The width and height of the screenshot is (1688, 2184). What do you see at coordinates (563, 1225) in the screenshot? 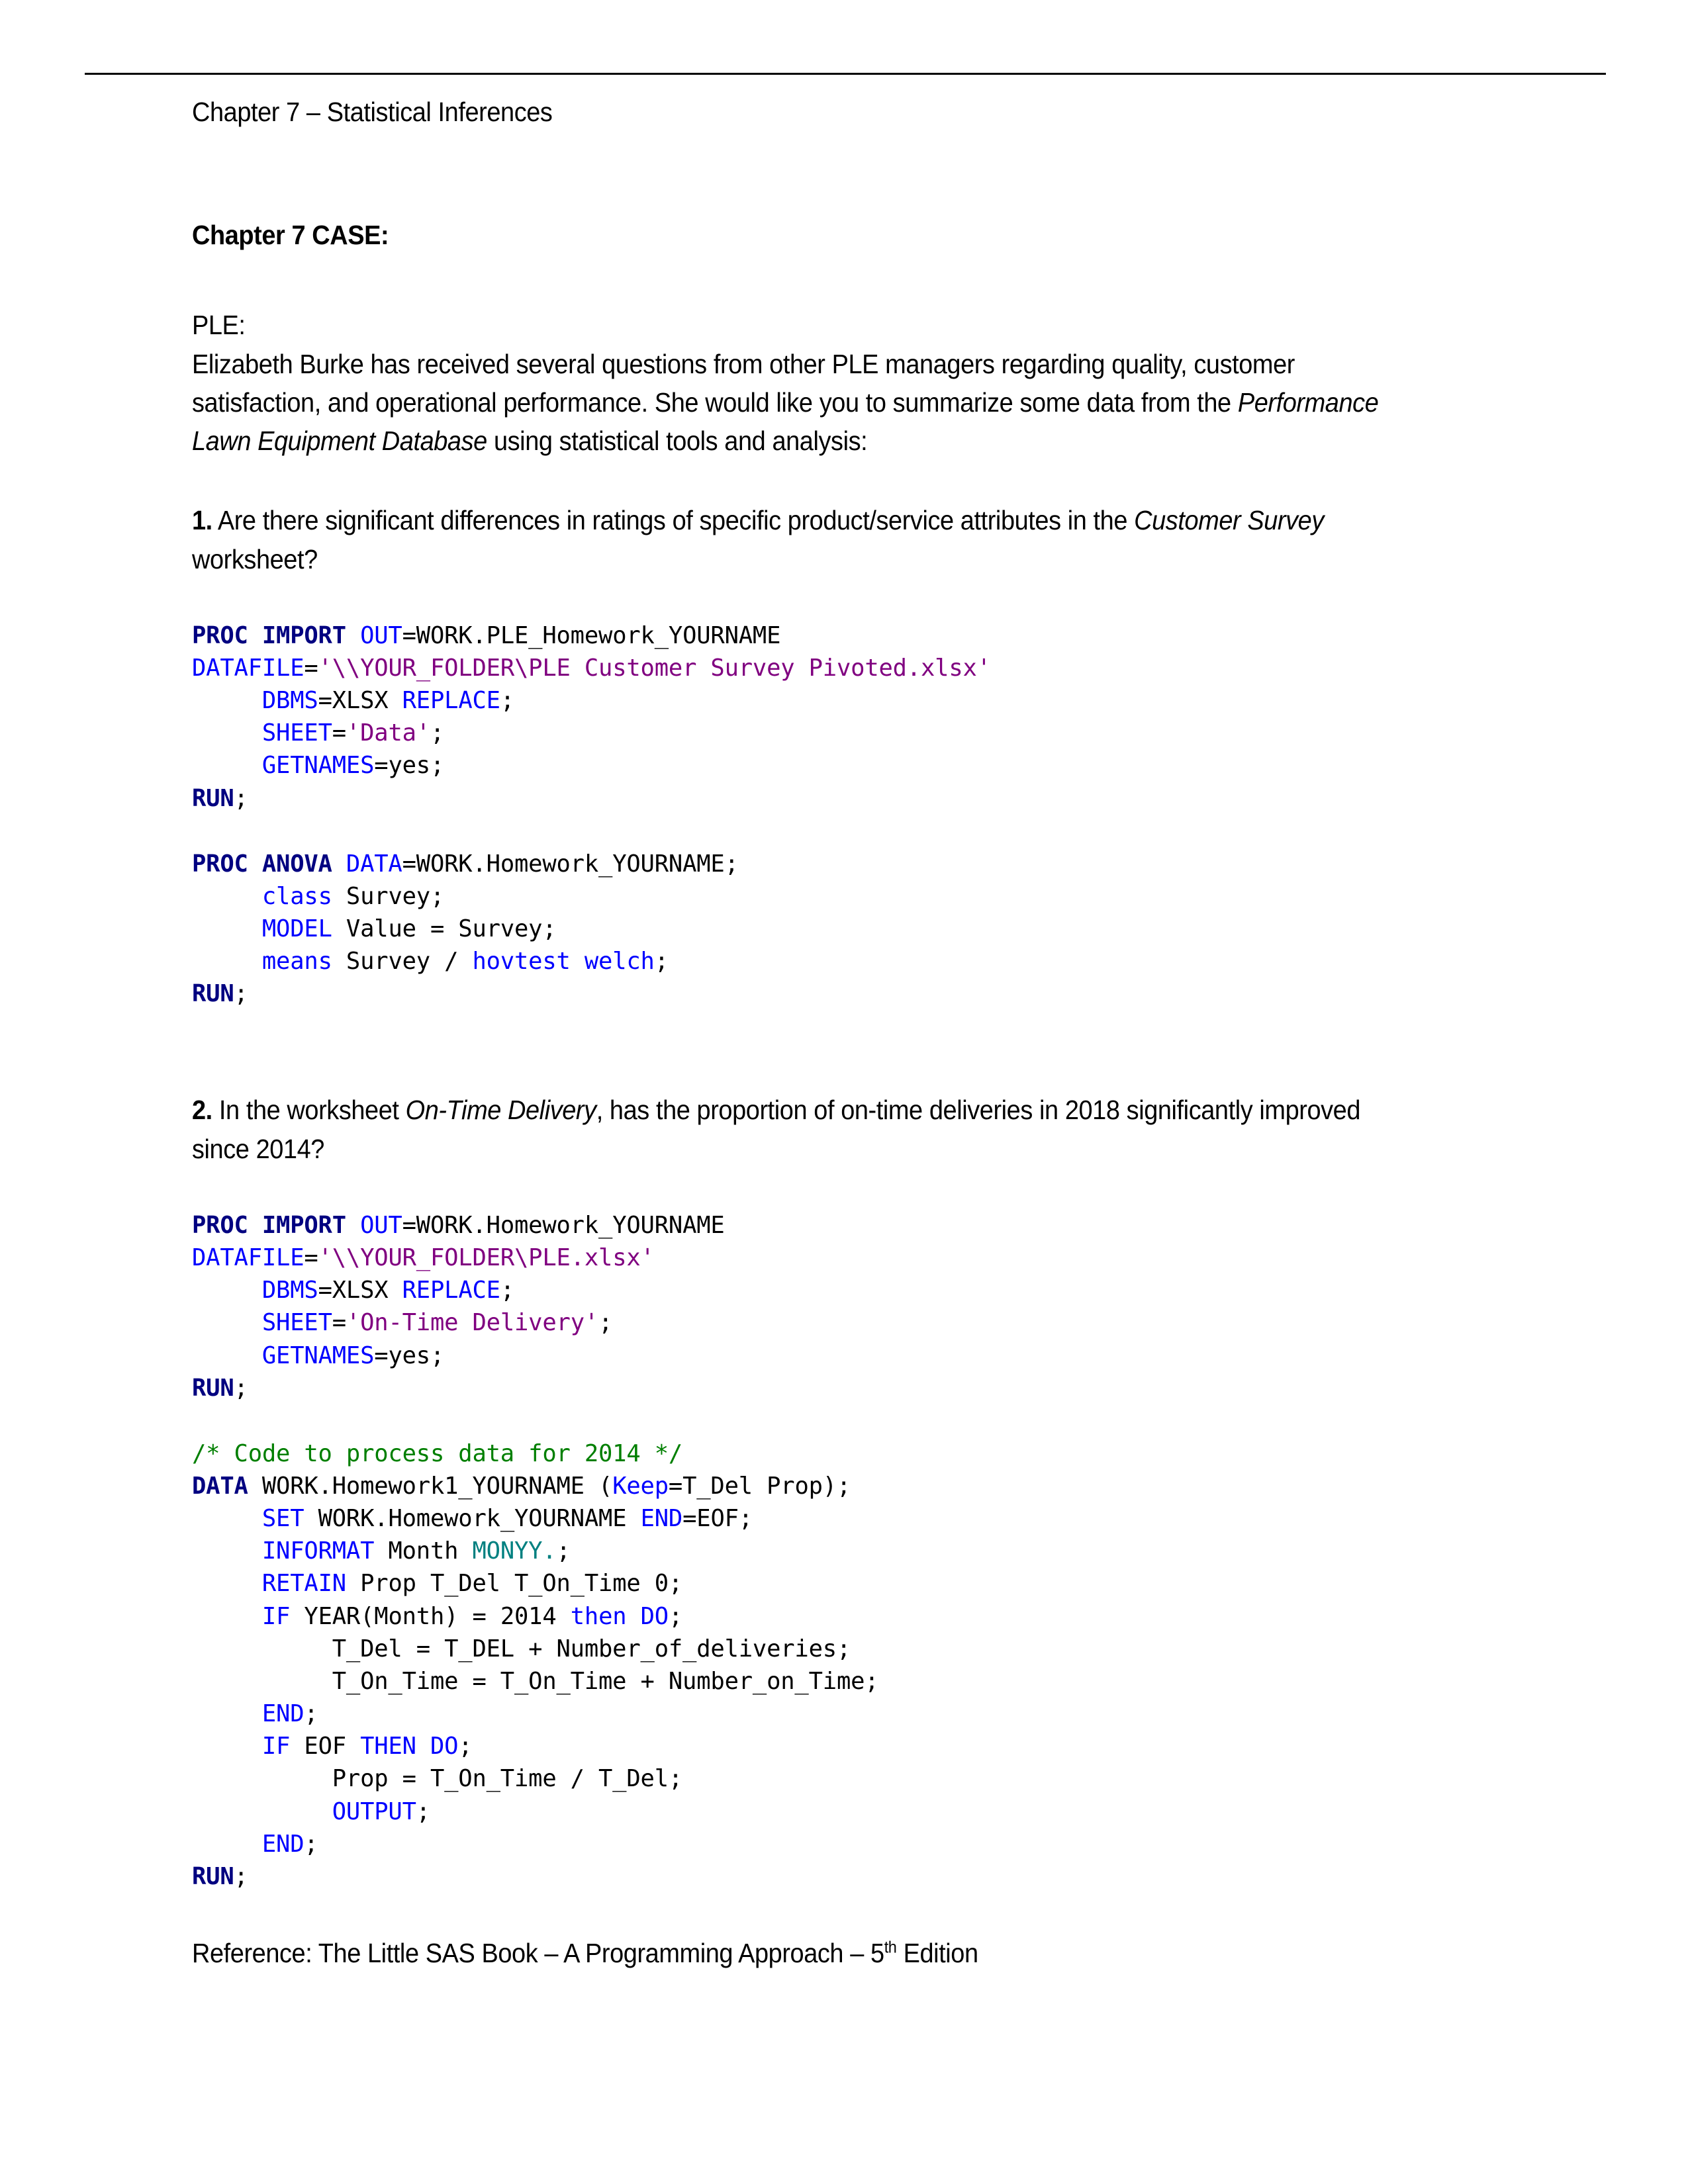
I see `code-token-plain: =WORK.Homework_YOURNAME` at bounding box center [563, 1225].